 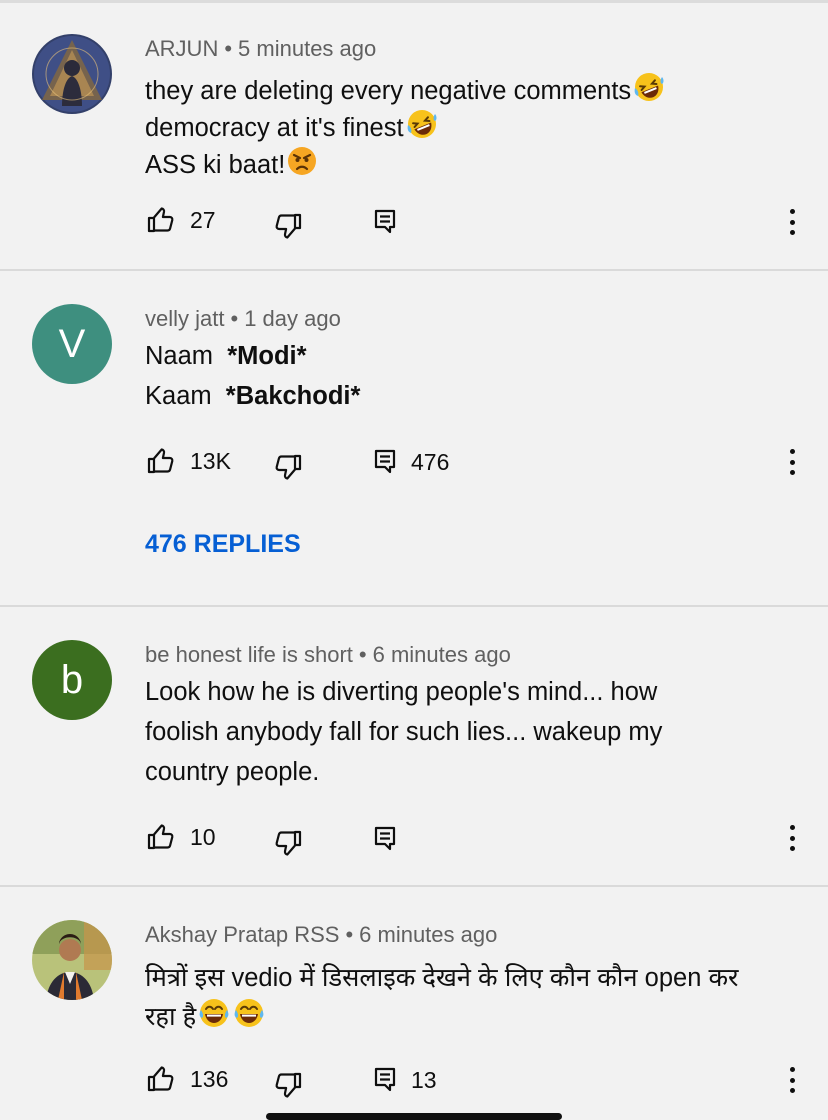 I want to click on avatar: V, so click(x=72, y=344).